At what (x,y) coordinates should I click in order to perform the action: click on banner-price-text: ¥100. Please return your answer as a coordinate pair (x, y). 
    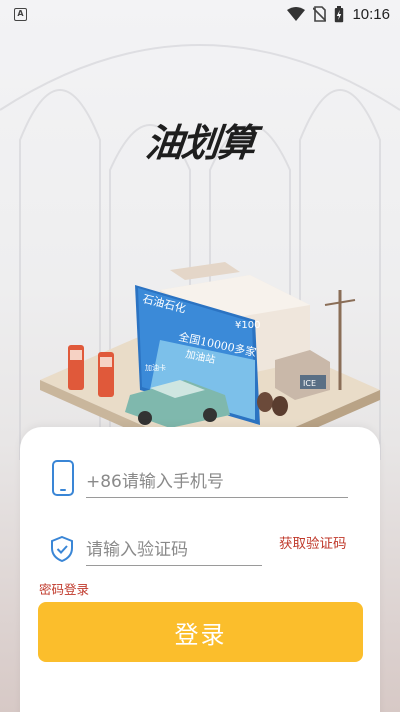
    Looking at the image, I should click on (247, 325).